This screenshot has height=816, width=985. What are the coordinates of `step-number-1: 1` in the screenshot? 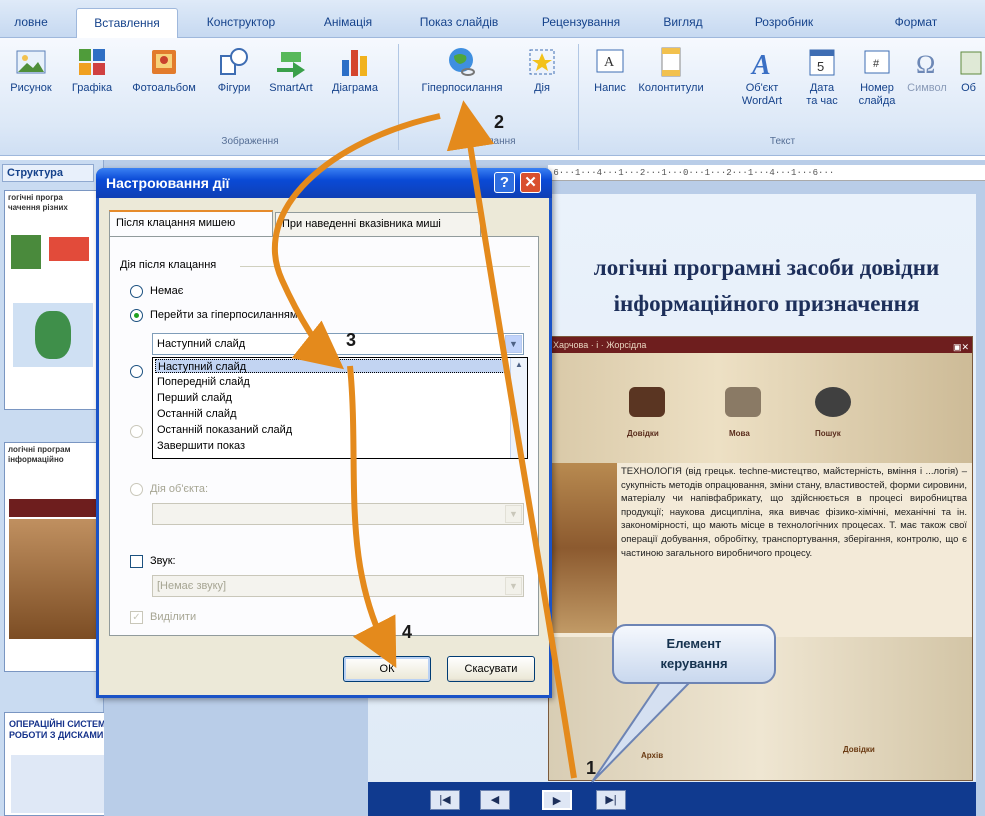 It's located at (591, 768).